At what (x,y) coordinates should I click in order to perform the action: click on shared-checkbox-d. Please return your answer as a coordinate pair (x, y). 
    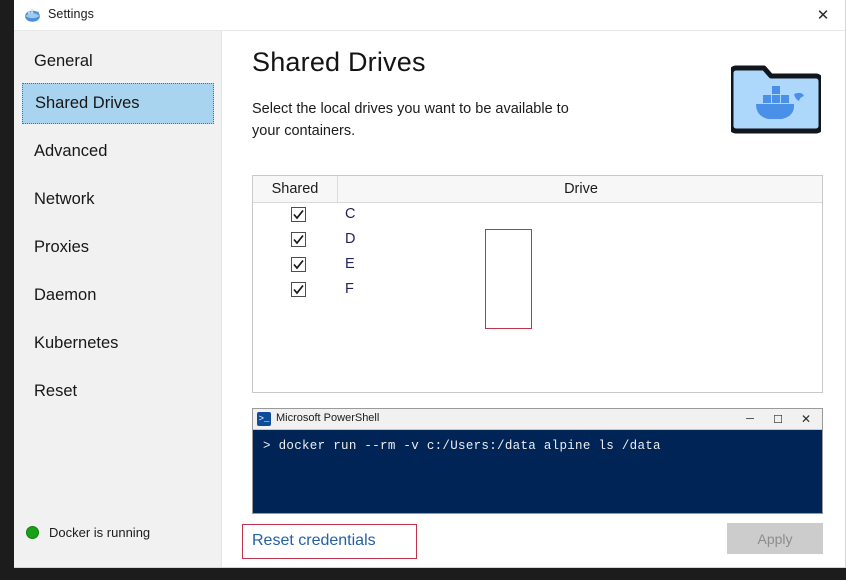
    Looking at the image, I should click on (298, 239).